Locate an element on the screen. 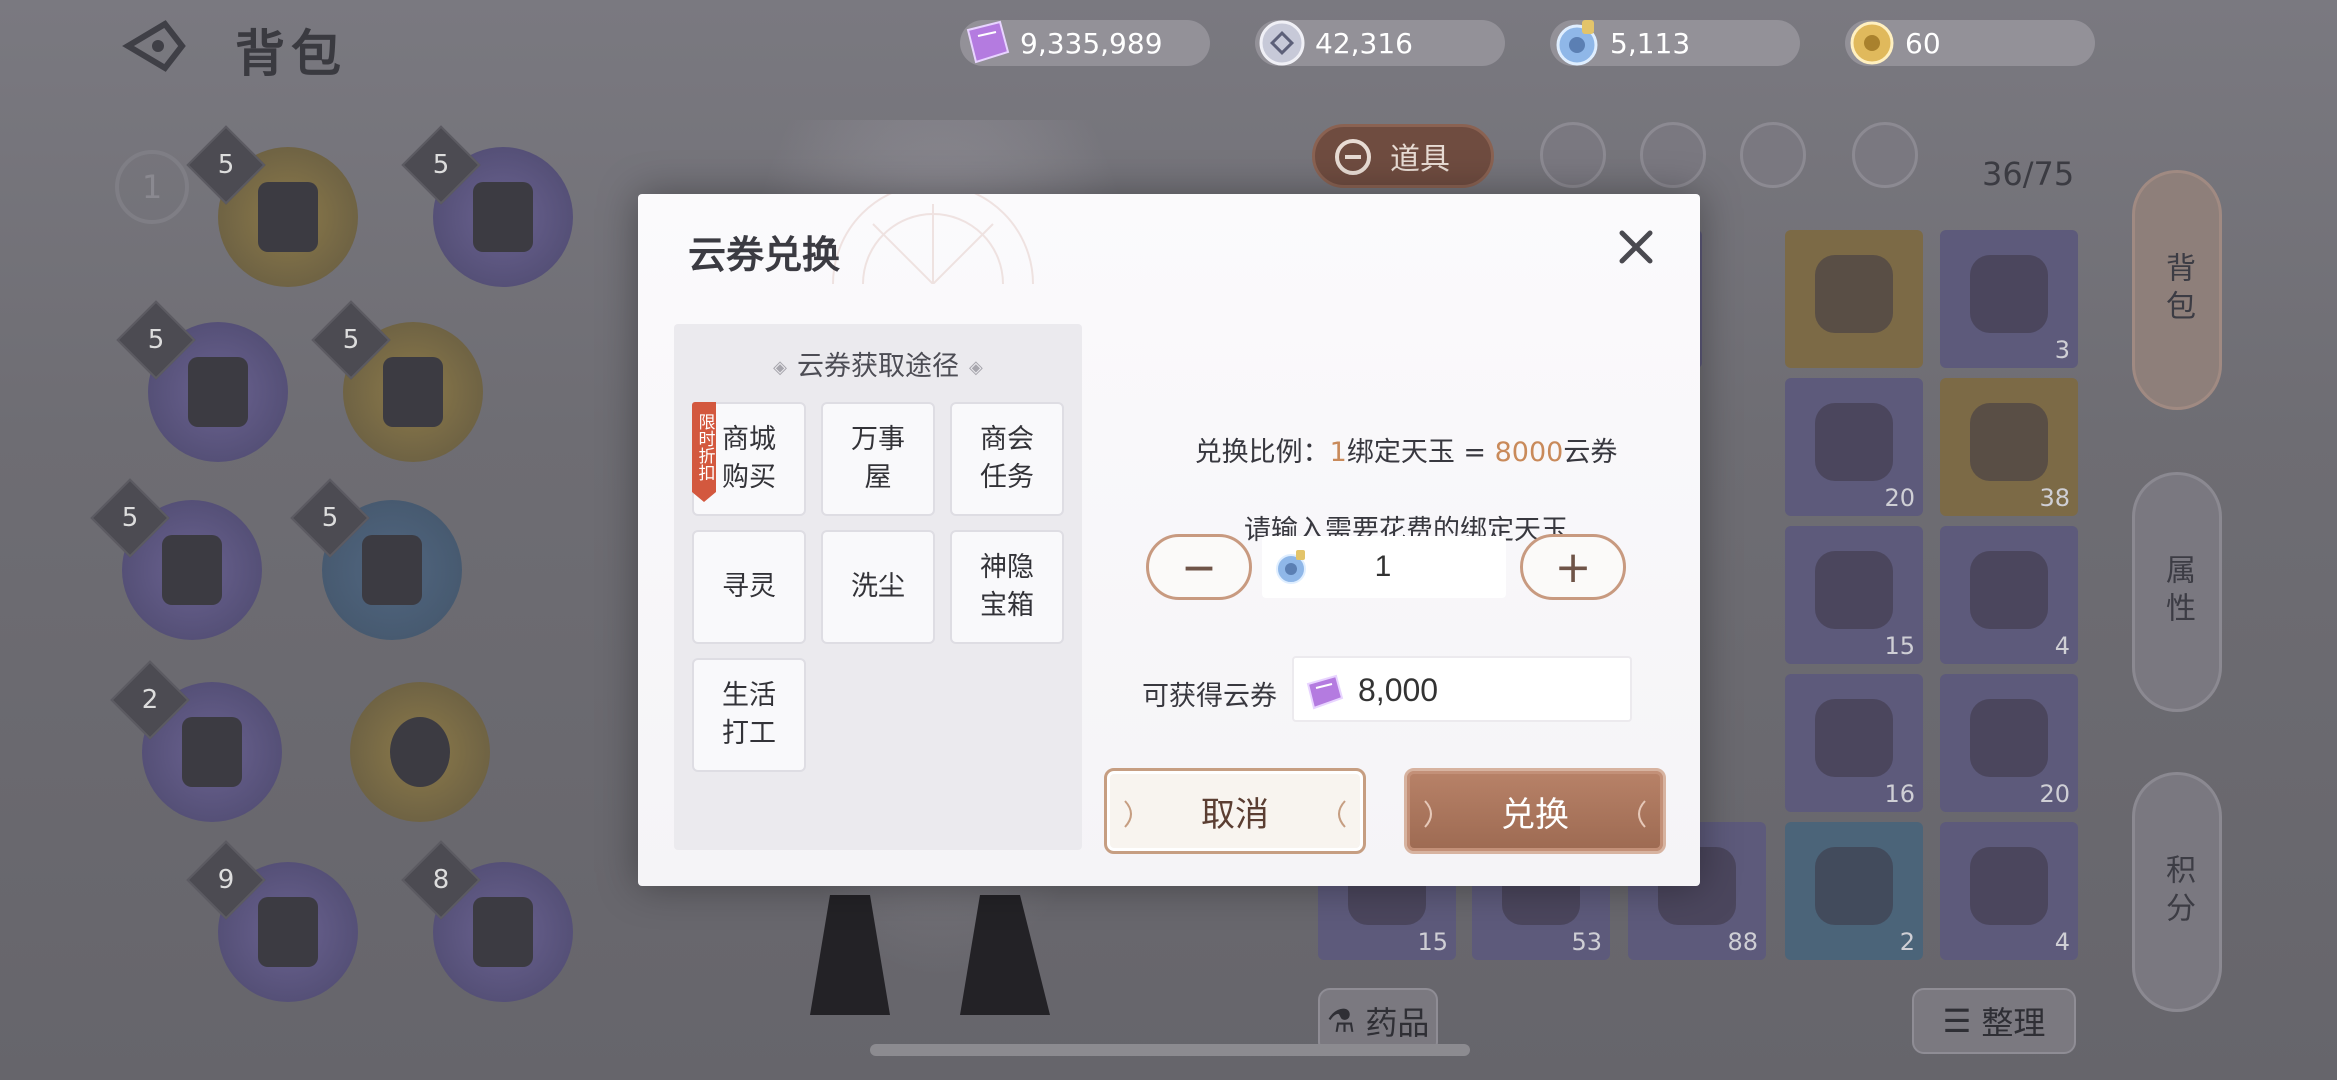 Image resolution: width=2337 pixels, height=1080 pixels. gain-label: 可获得云券 is located at coordinates (1209, 696).